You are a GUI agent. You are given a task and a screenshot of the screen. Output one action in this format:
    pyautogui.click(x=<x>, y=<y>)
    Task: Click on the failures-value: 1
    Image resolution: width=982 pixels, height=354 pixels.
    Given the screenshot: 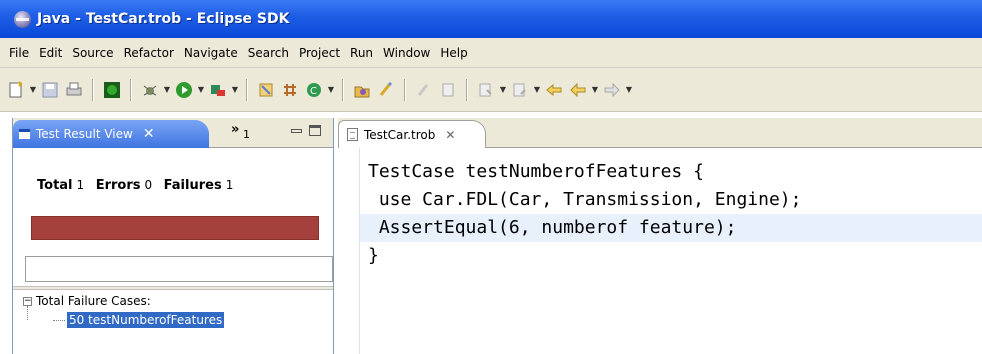 What is the action you would take?
    pyautogui.click(x=229, y=185)
    